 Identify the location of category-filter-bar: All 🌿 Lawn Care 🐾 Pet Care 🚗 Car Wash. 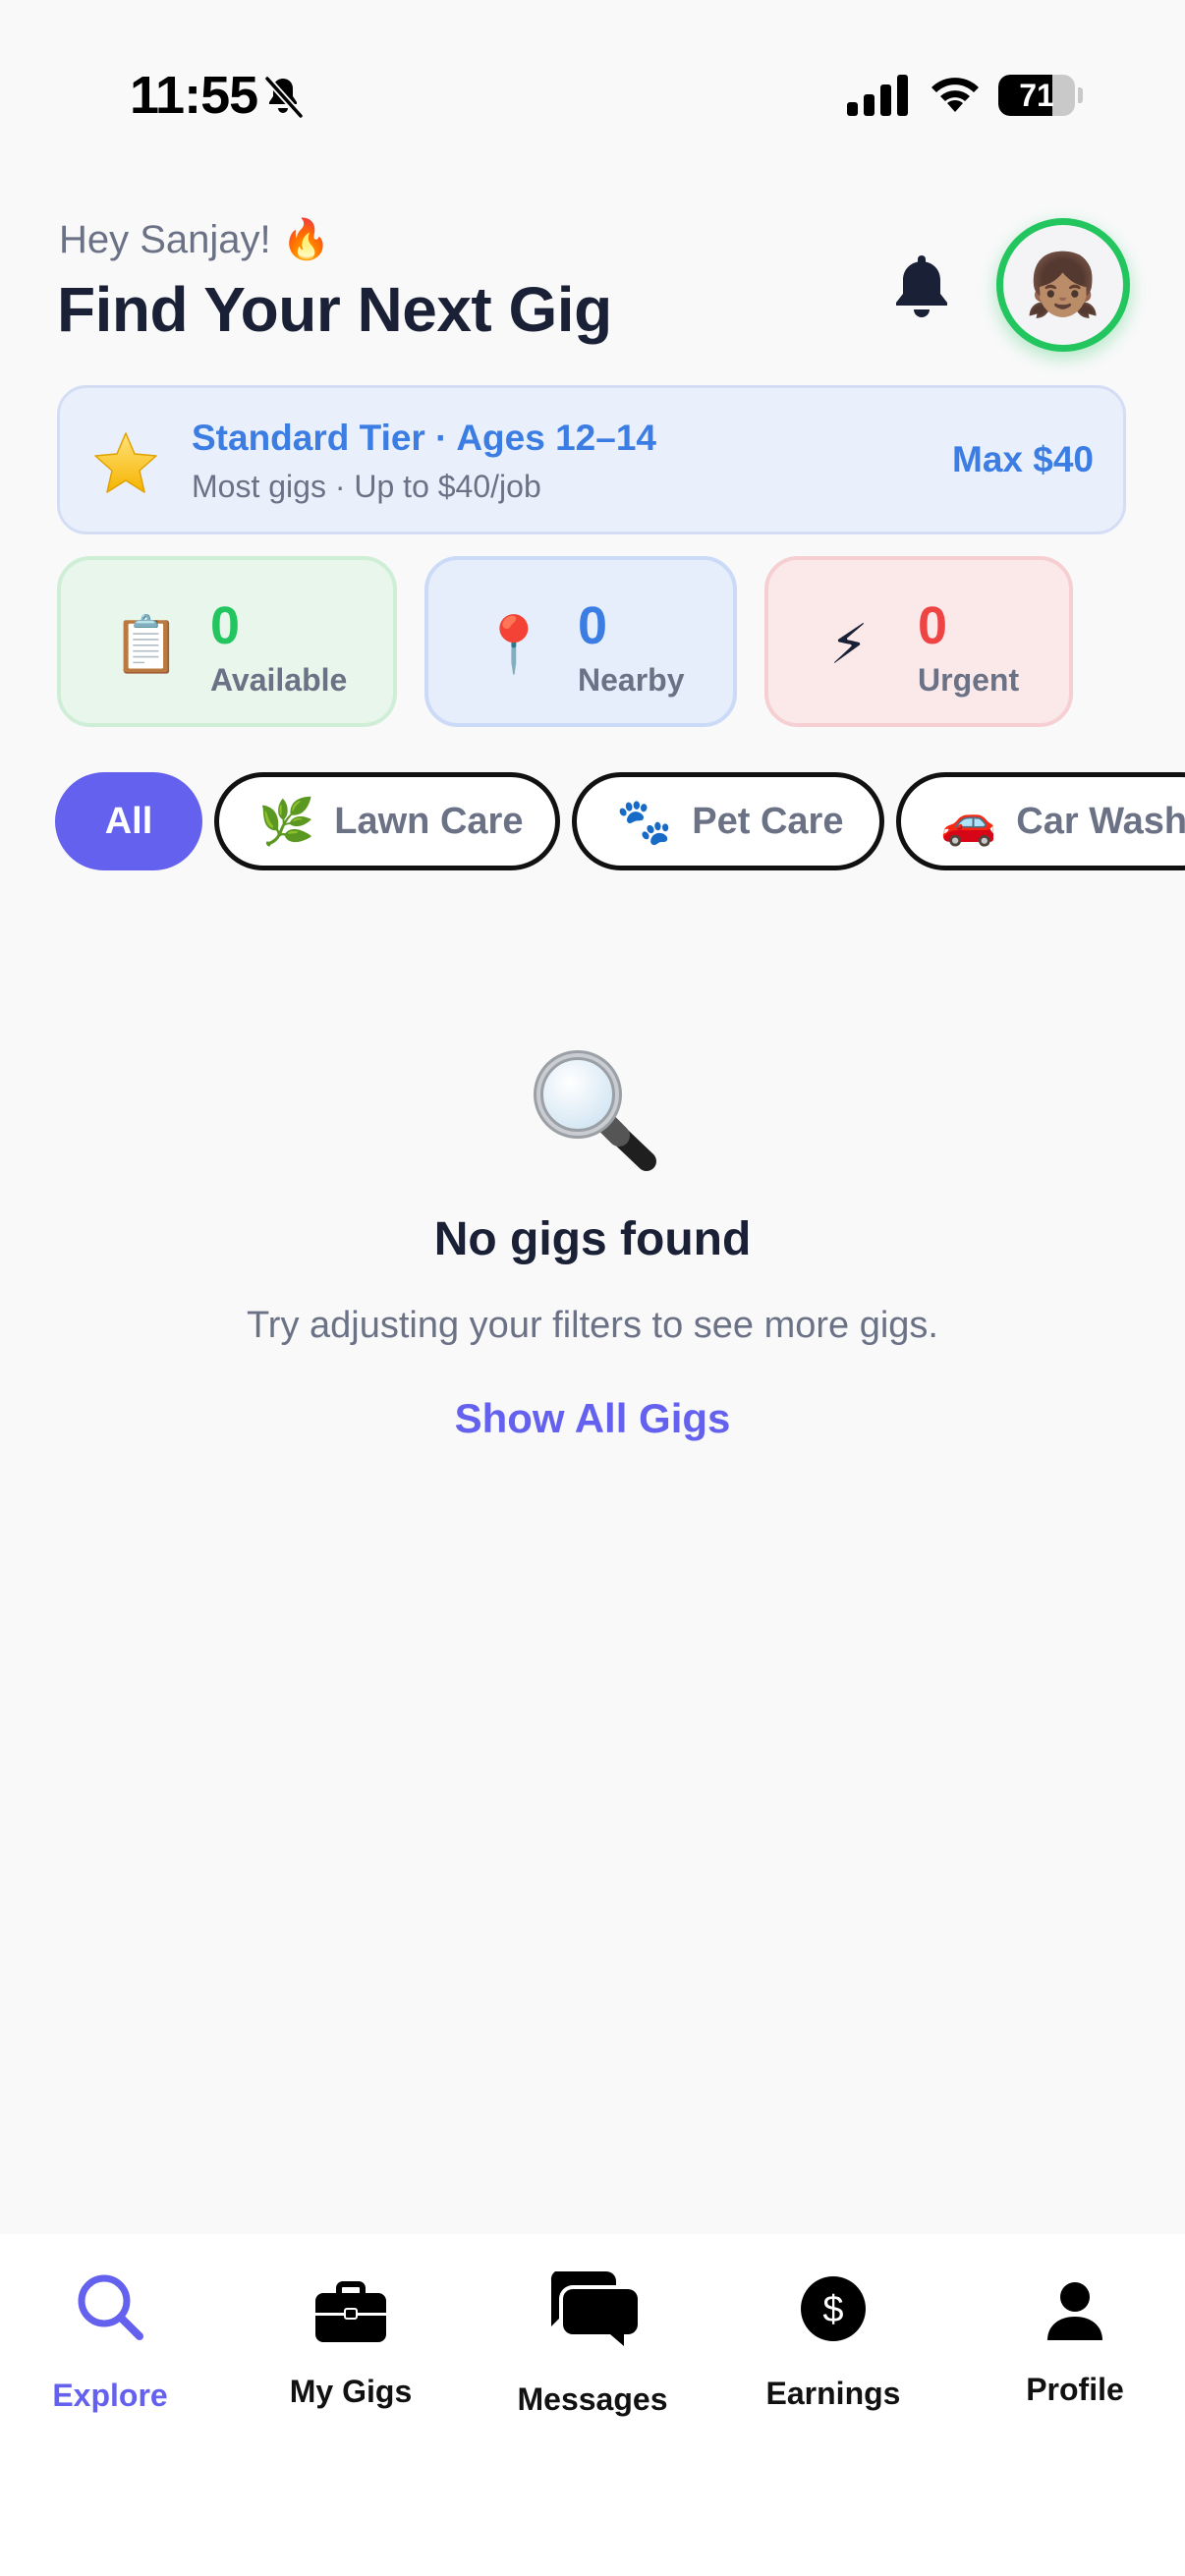
(592, 822).